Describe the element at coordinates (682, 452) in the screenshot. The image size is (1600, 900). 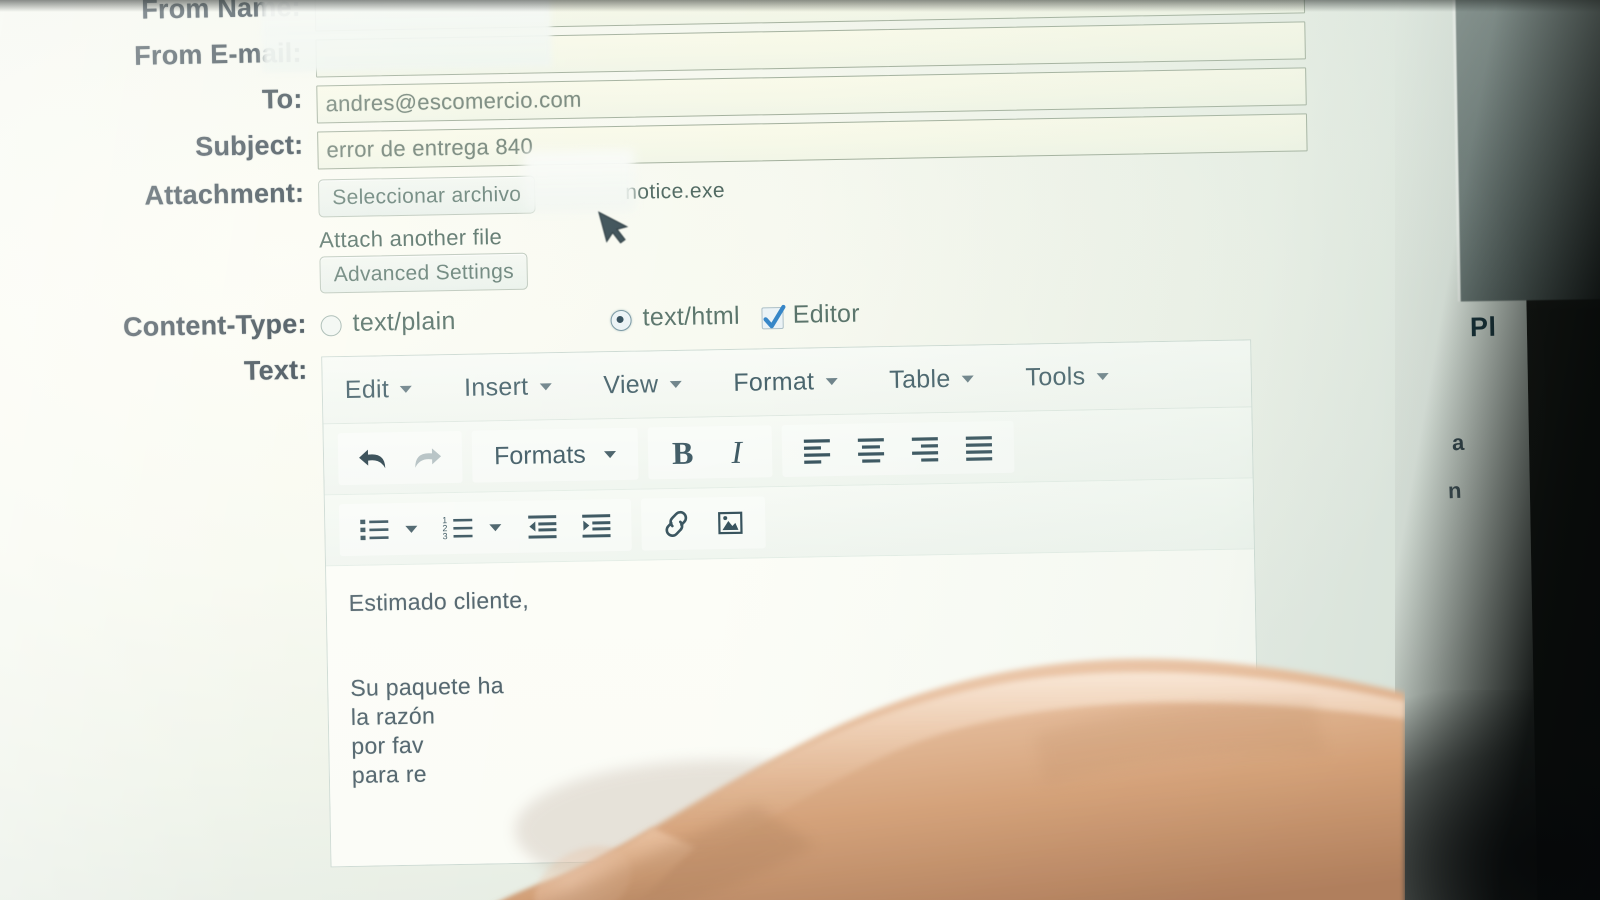
I see `bold-button: B` at that location.